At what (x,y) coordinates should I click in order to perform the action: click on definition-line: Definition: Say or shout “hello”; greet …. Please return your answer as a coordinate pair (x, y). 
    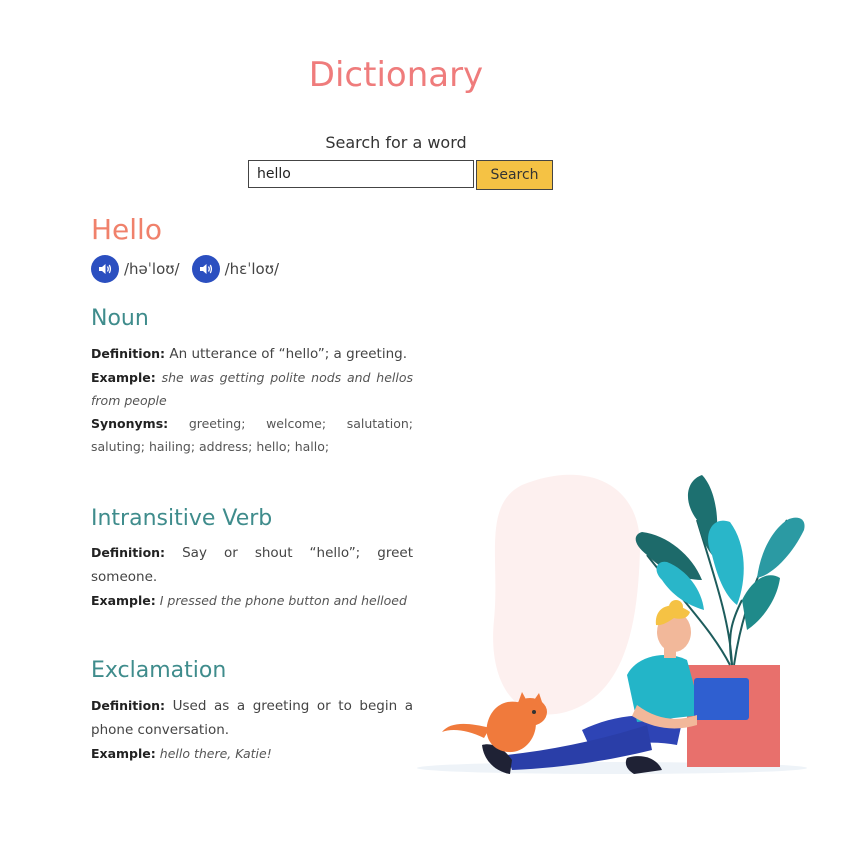
    Looking at the image, I should click on (252, 565).